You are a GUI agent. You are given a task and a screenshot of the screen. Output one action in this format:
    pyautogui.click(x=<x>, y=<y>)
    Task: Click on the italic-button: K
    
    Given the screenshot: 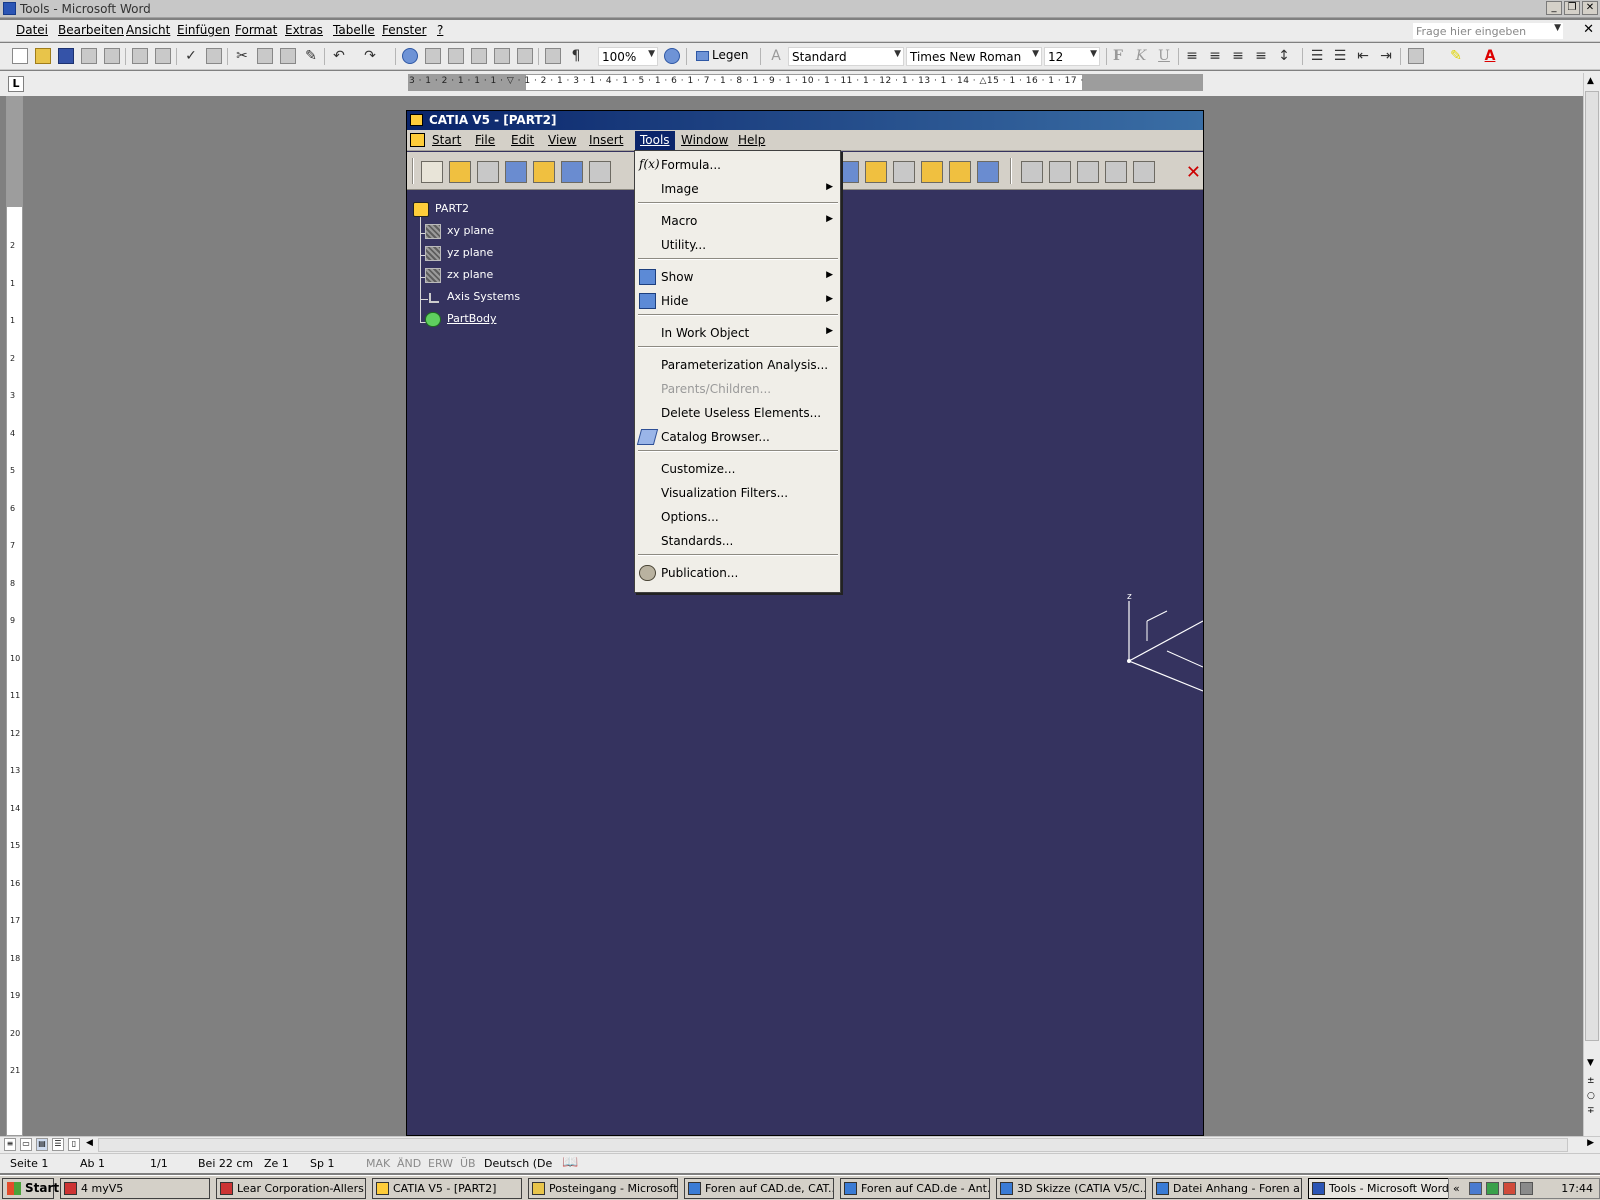 What is the action you would take?
    pyautogui.click(x=1141, y=56)
    